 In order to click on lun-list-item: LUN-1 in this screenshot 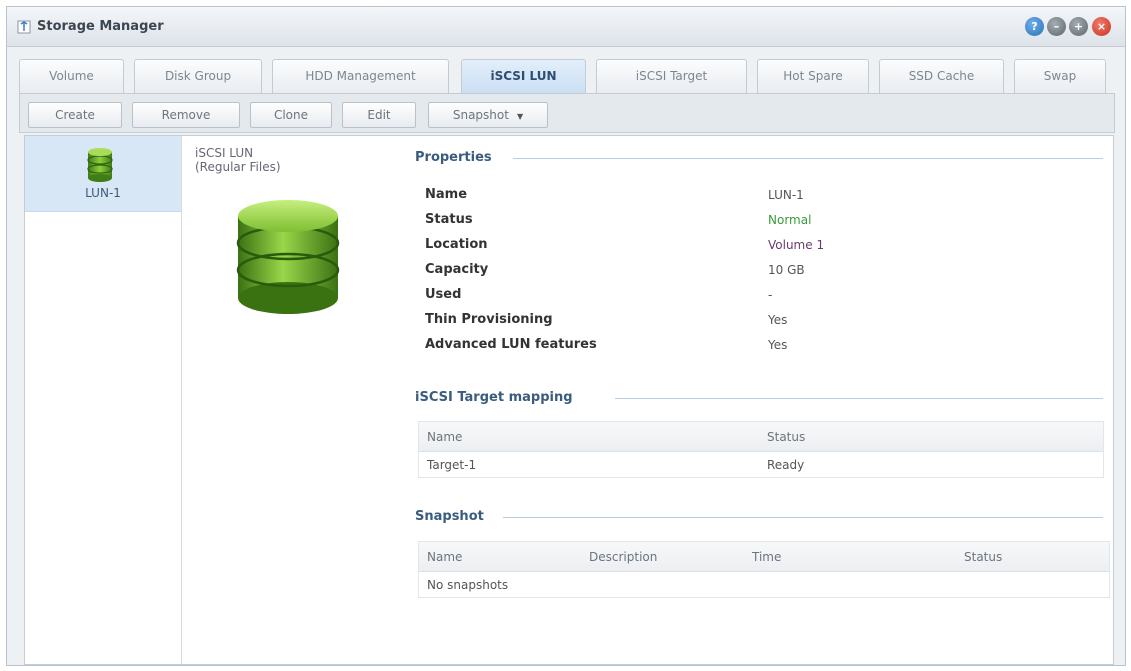, I will do `click(103, 174)`.